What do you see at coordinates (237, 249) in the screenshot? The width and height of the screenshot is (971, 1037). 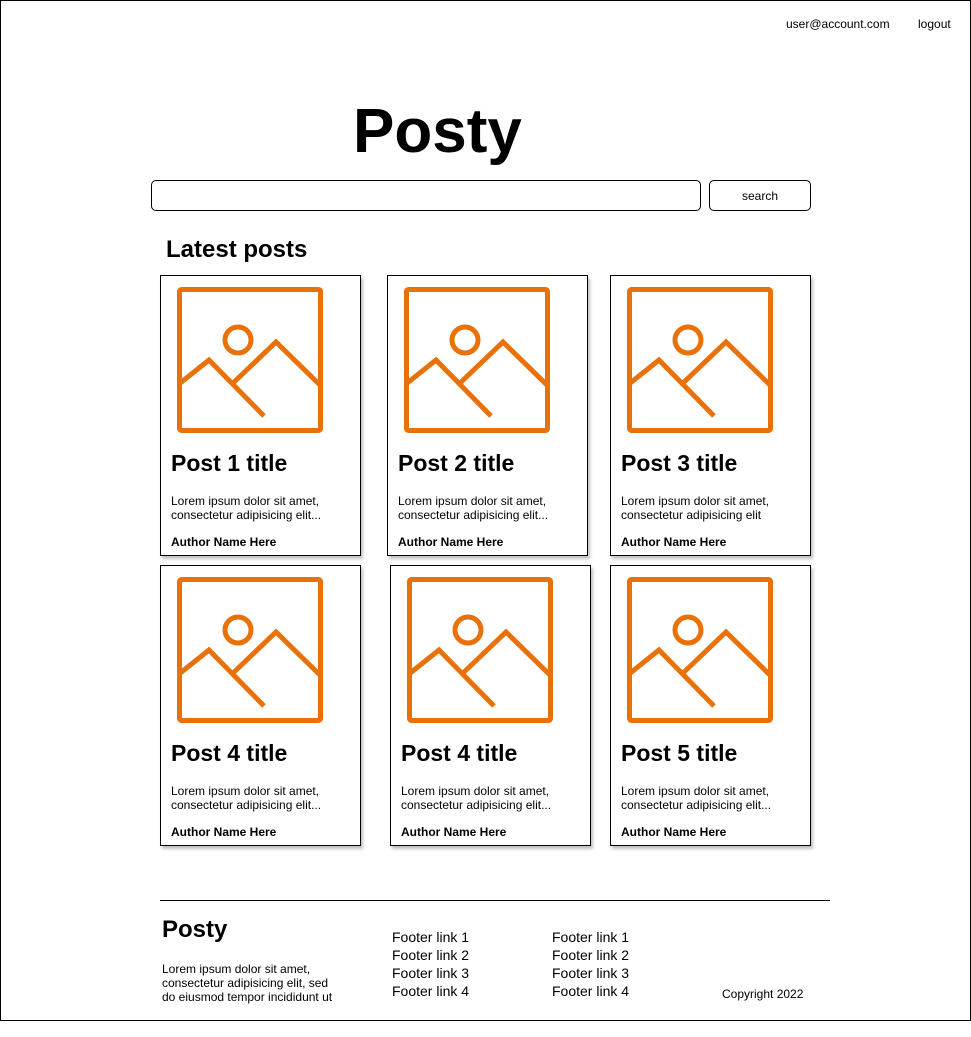 I see `latest-posts-heading: Latest posts` at bounding box center [237, 249].